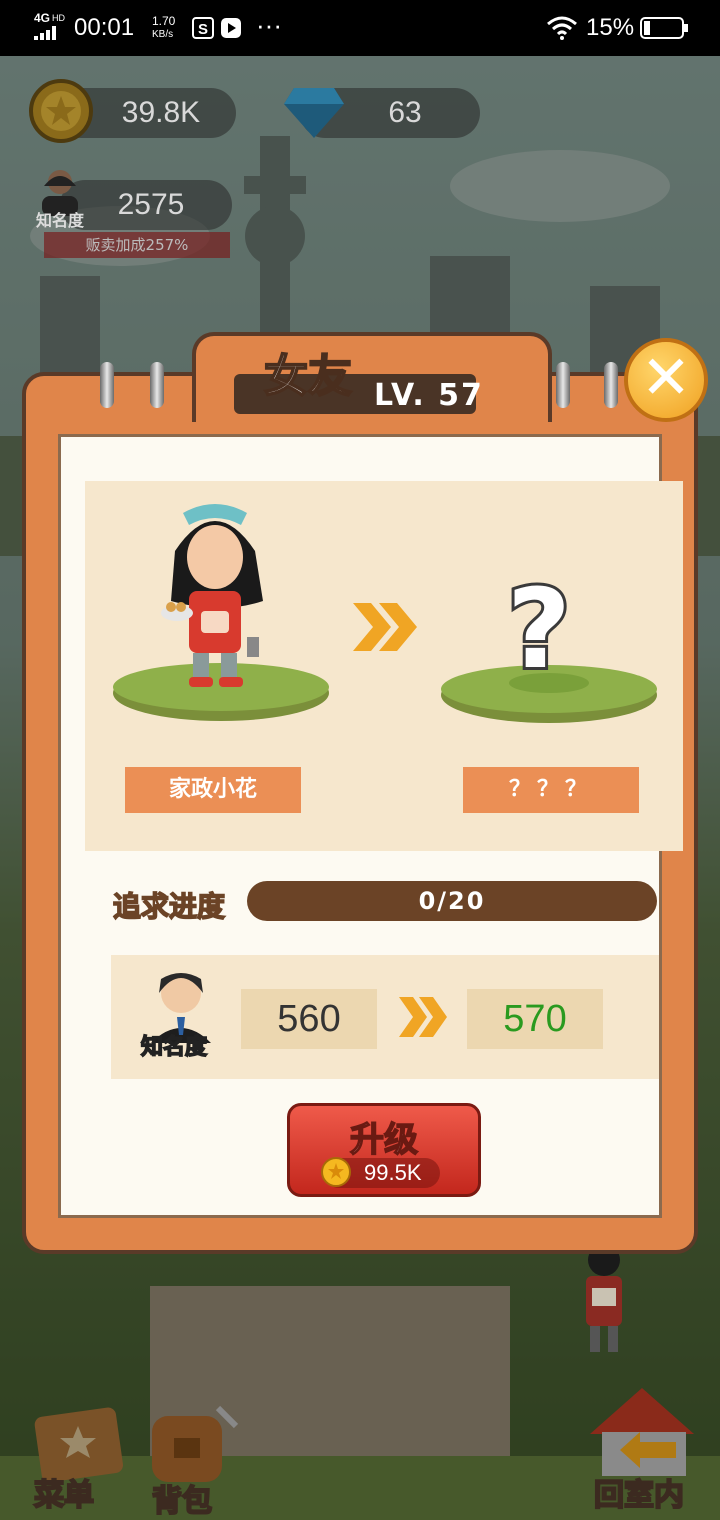 The width and height of the screenshot is (720, 1520). What do you see at coordinates (137, 245) in the screenshot?
I see `sales-bonus-ribbon: 贩卖加成257%` at bounding box center [137, 245].